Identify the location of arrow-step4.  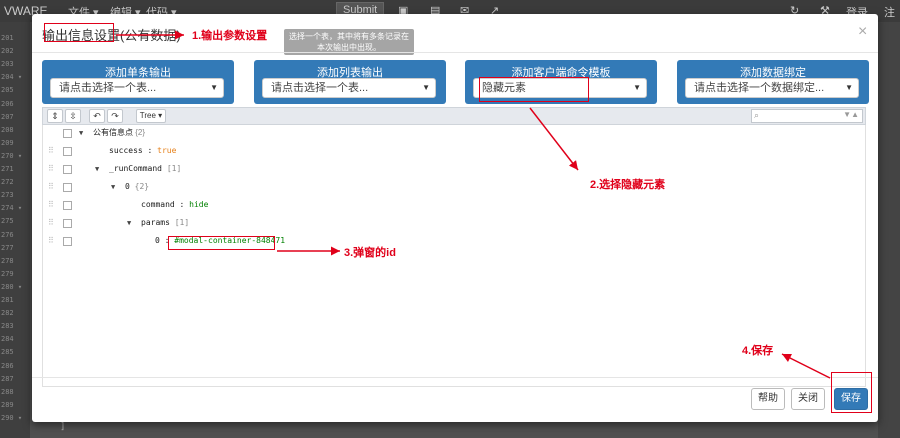
(806, 366).